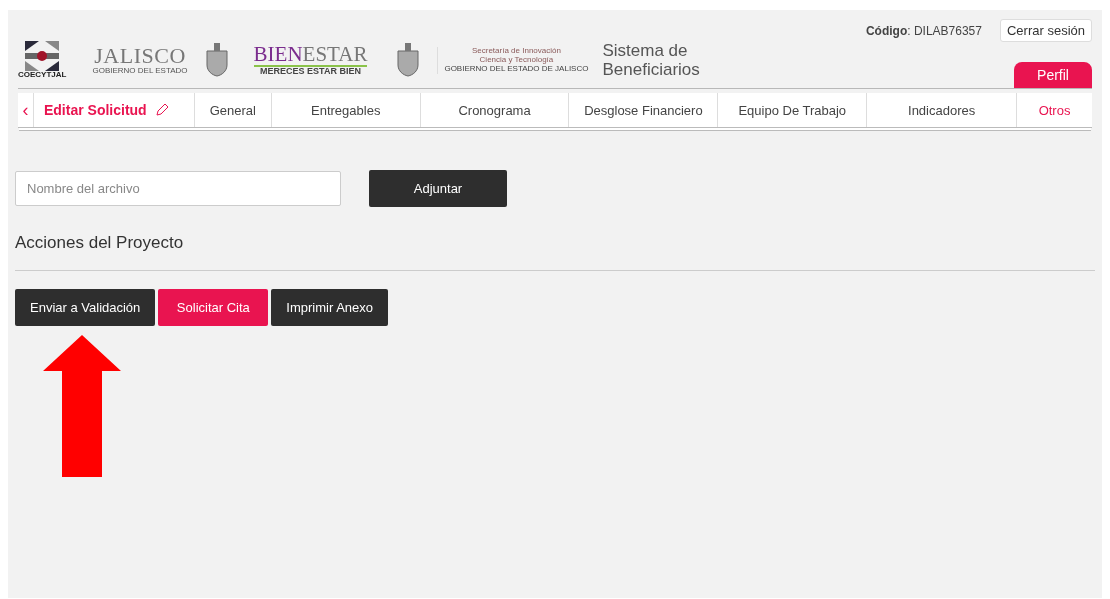 Image resolution: width=1110 pixels, height=599 pixels. I want to click on logo-text: Secretaría de Innovación, so click(516, 52).